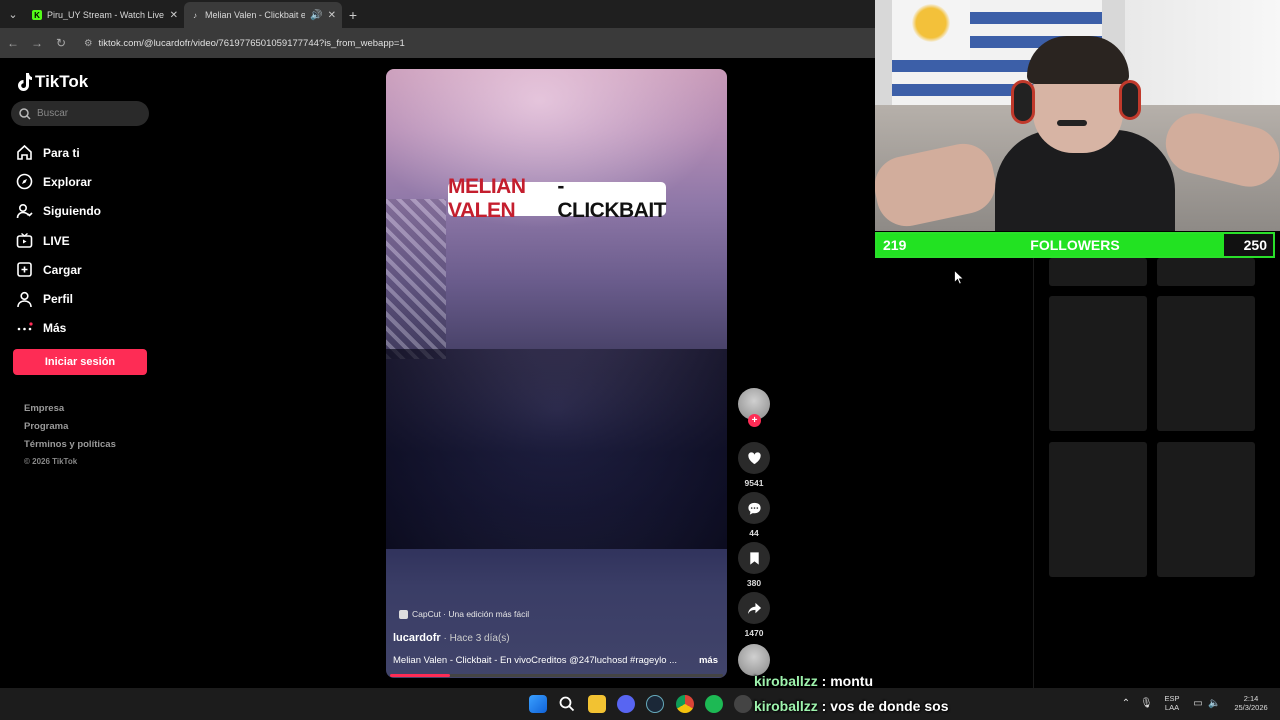  I want to click on comment-count: 44, so click(754, 533).